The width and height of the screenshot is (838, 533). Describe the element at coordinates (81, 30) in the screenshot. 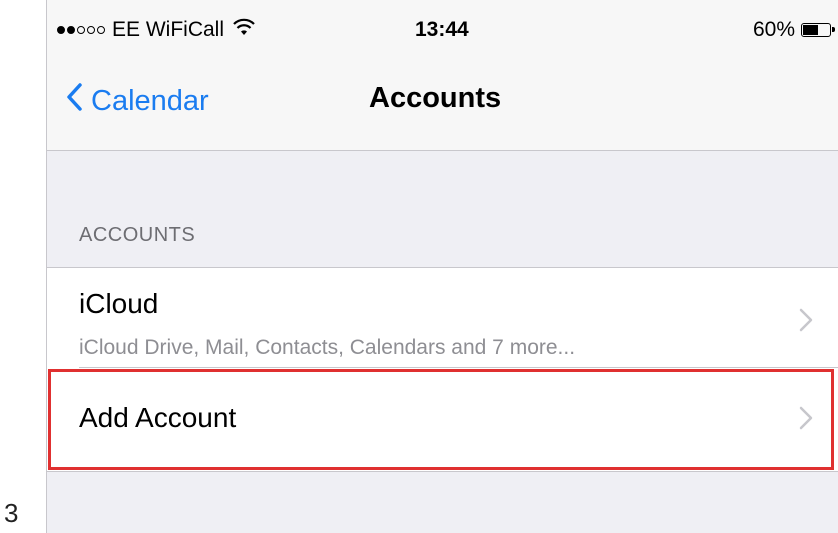

I see `signal-strength-icon` at that location.